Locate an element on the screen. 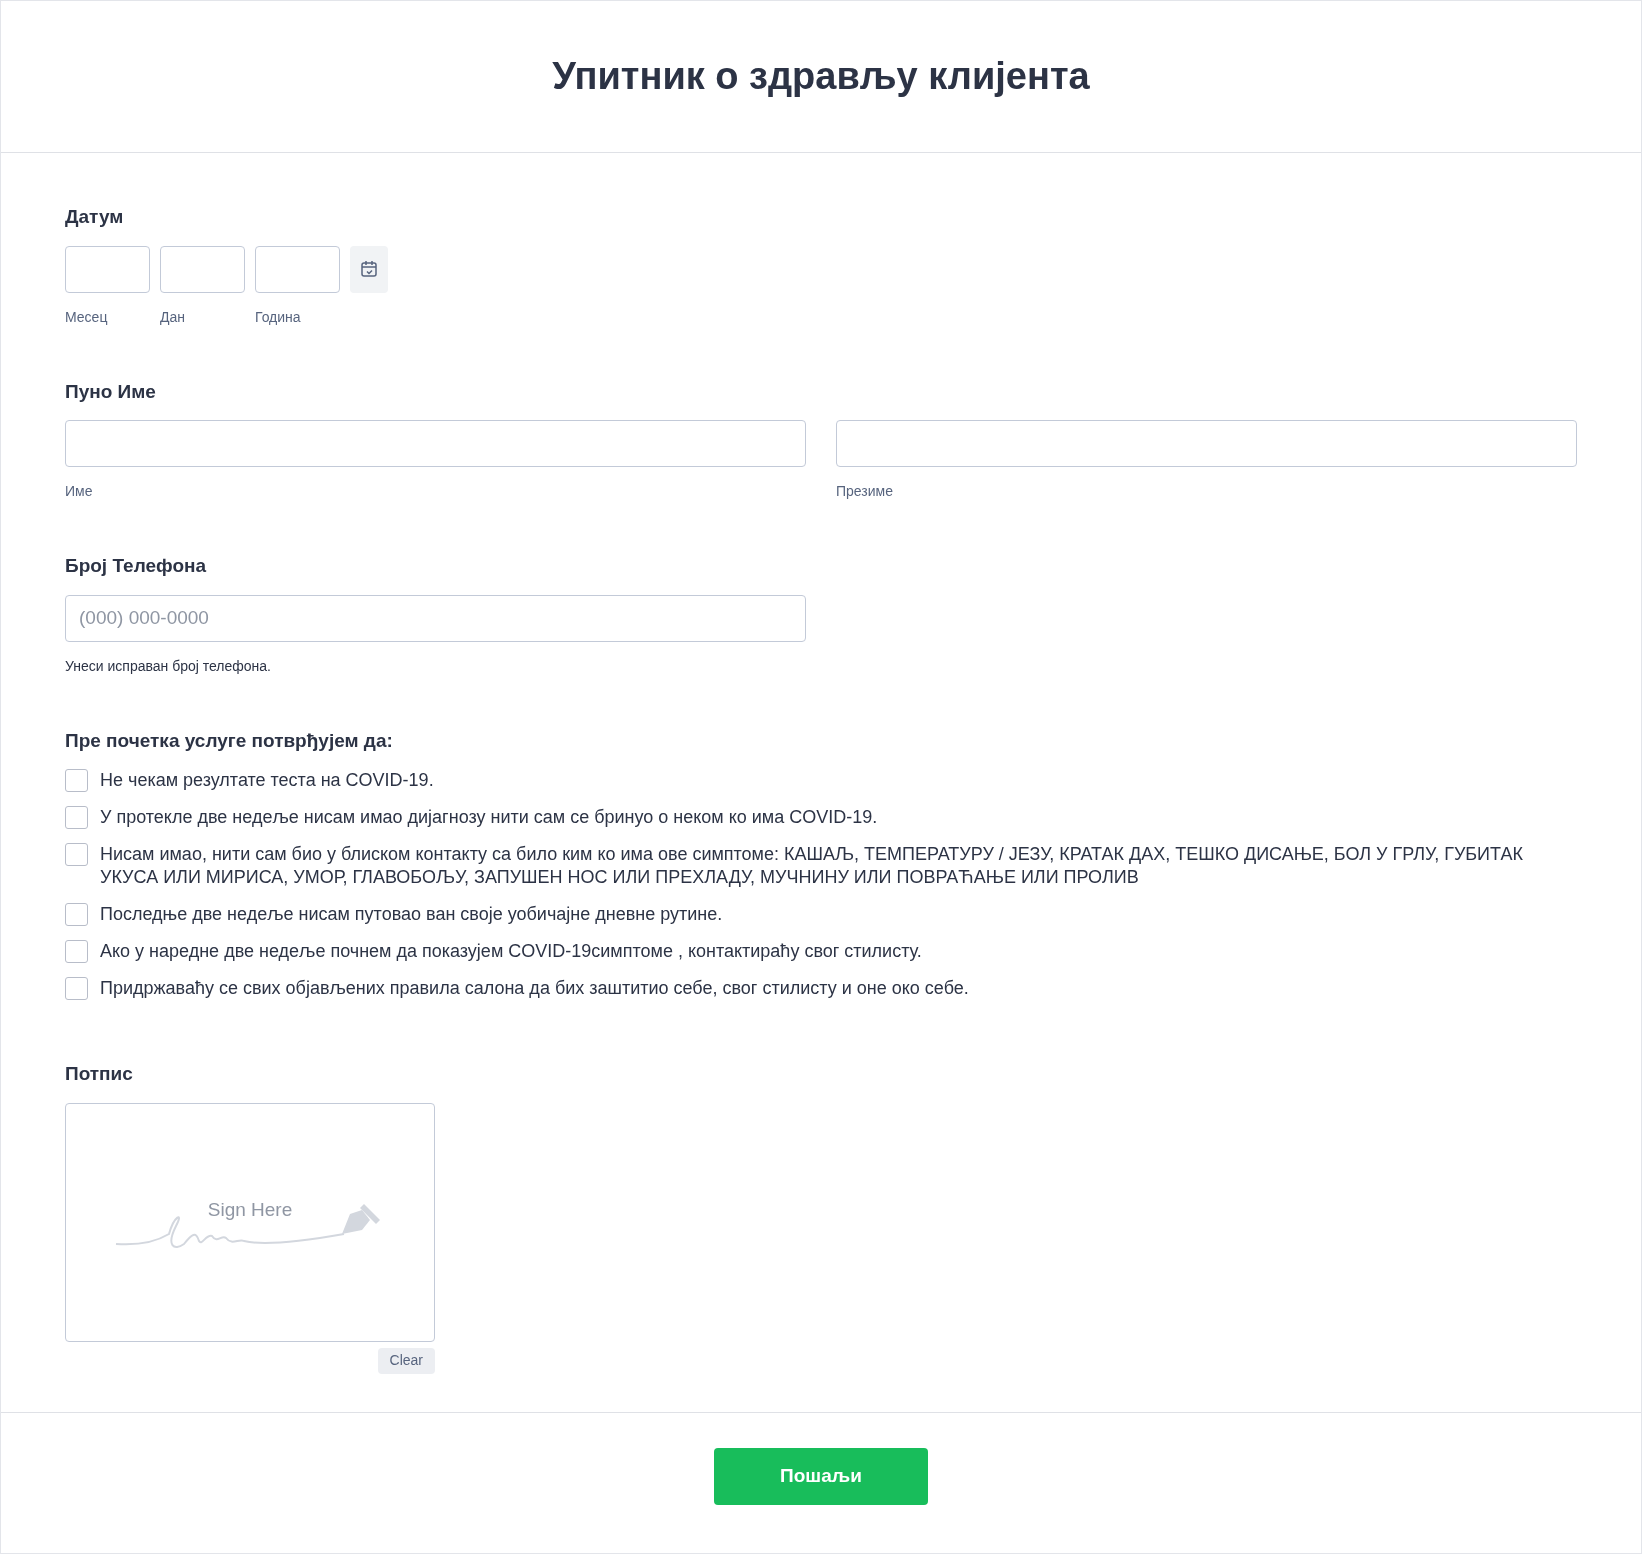 This screenshot has height=1554, width=1642. field-sublabel: Дан is located at coordinates (173, 317).